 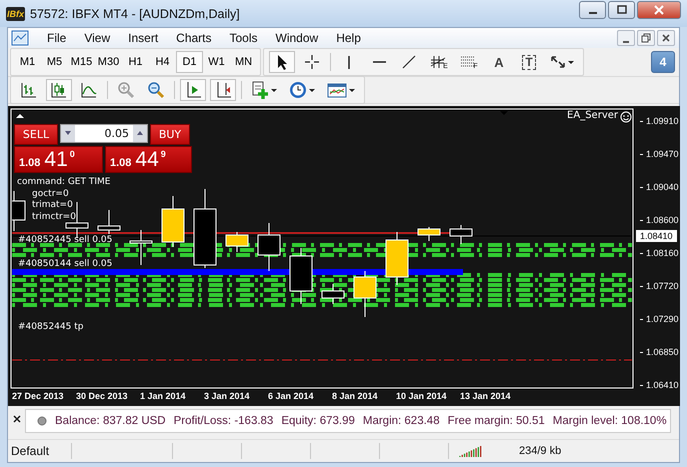 I want to click on date-label: 13 Jan 2014, so click(x=485, y=396).